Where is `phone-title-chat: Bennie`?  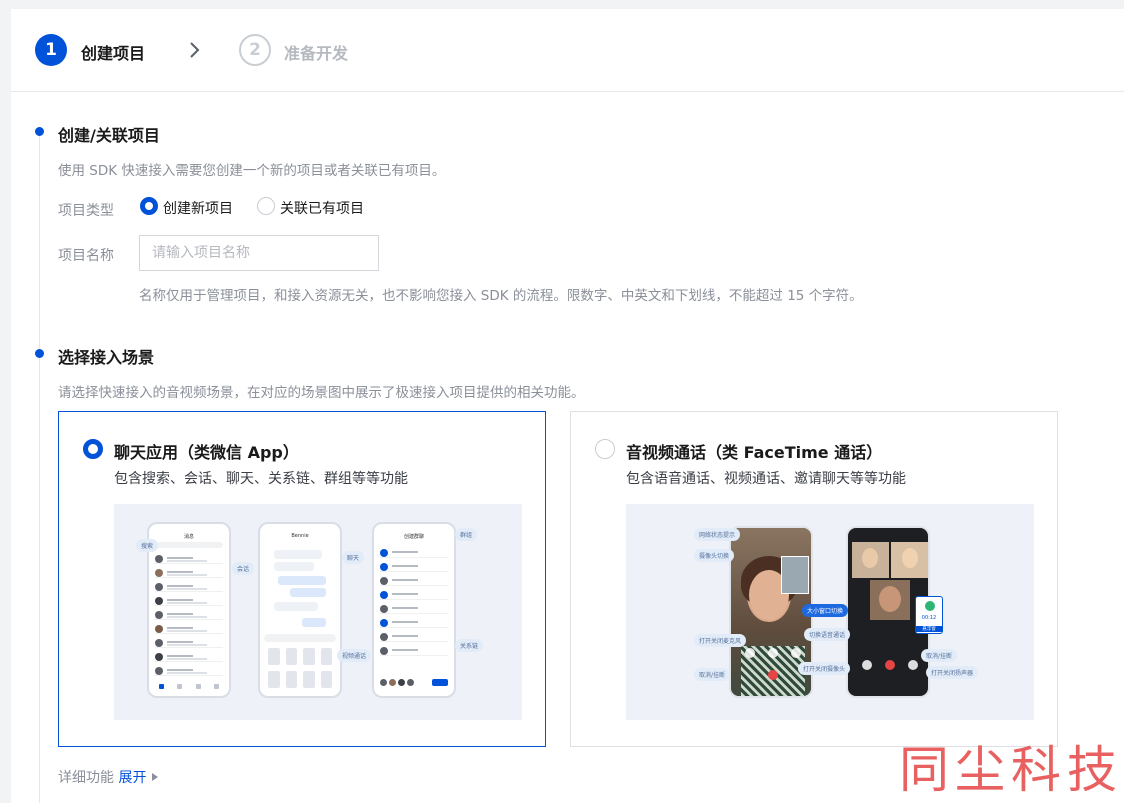 phone-title-chat: Bennie is located at coordinates (300, 536).